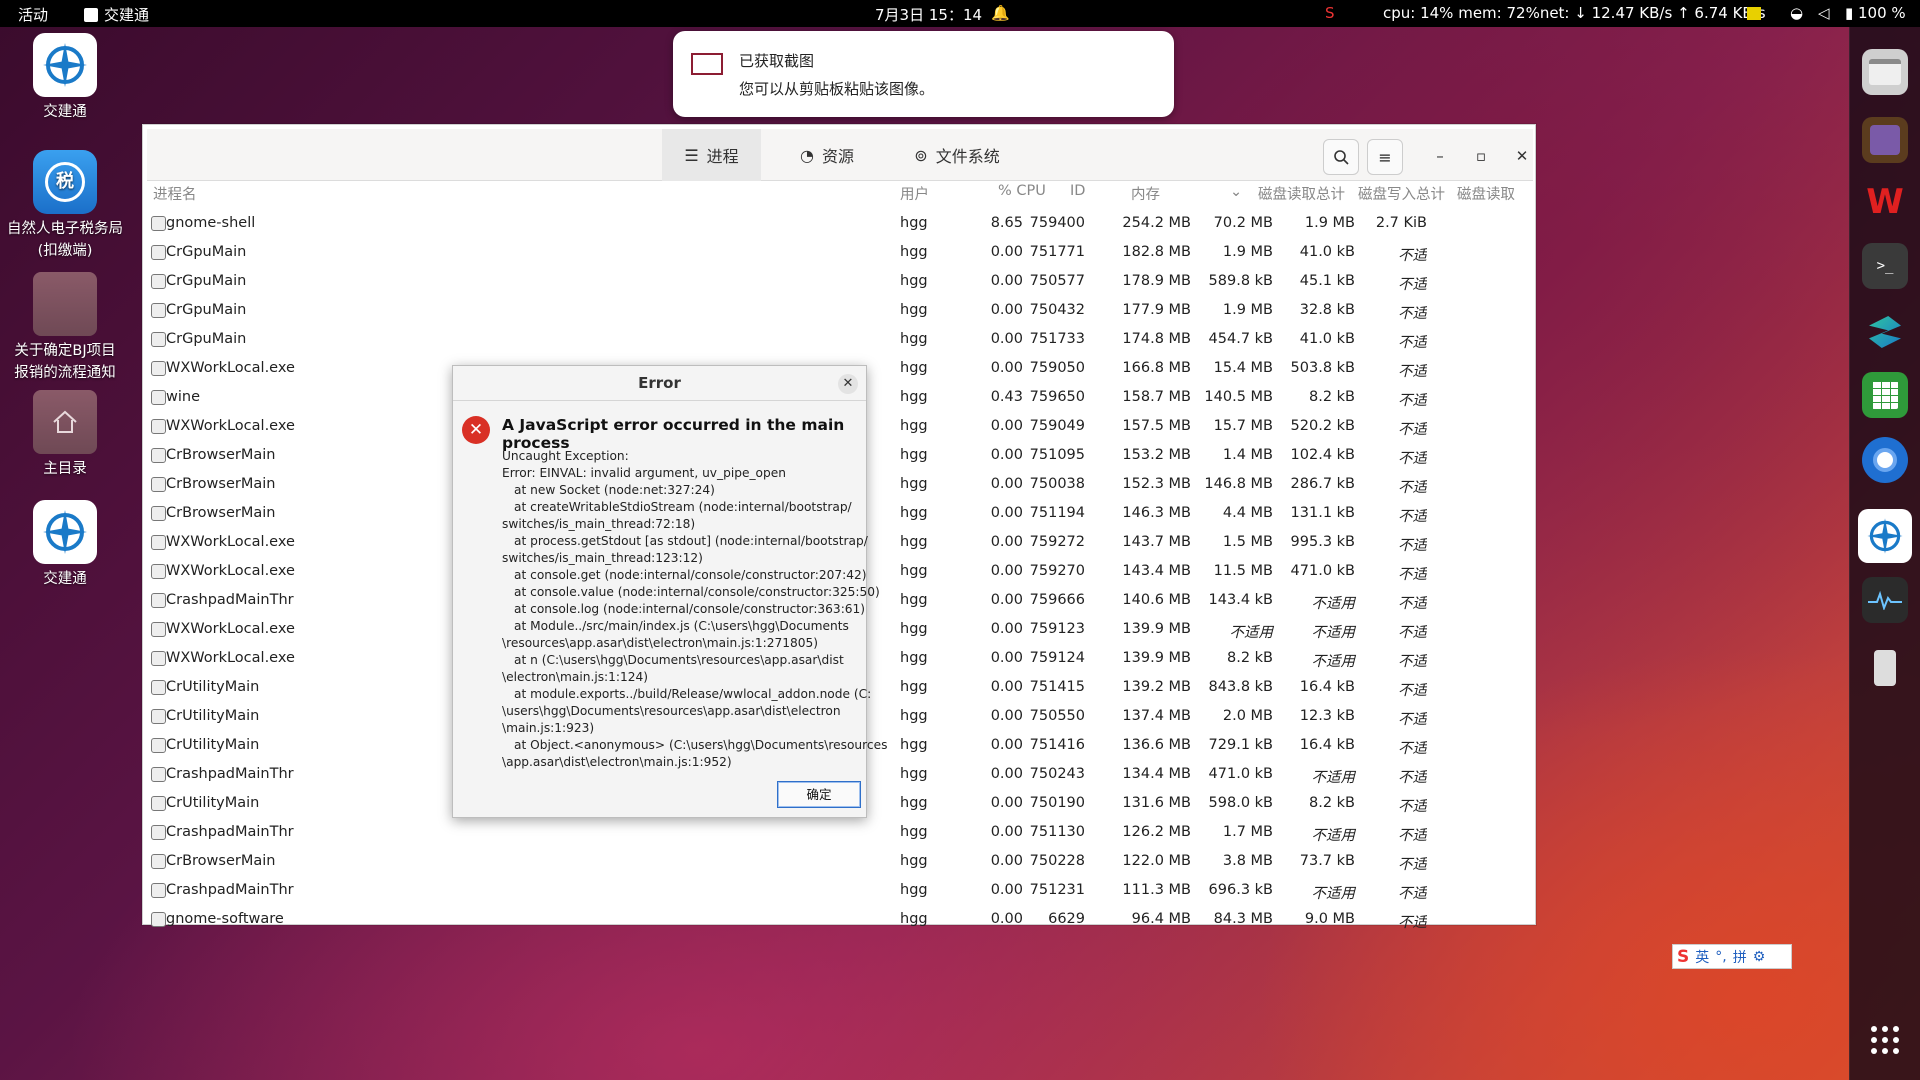  I want to click on process-id: 750243, so click(1057, 774).